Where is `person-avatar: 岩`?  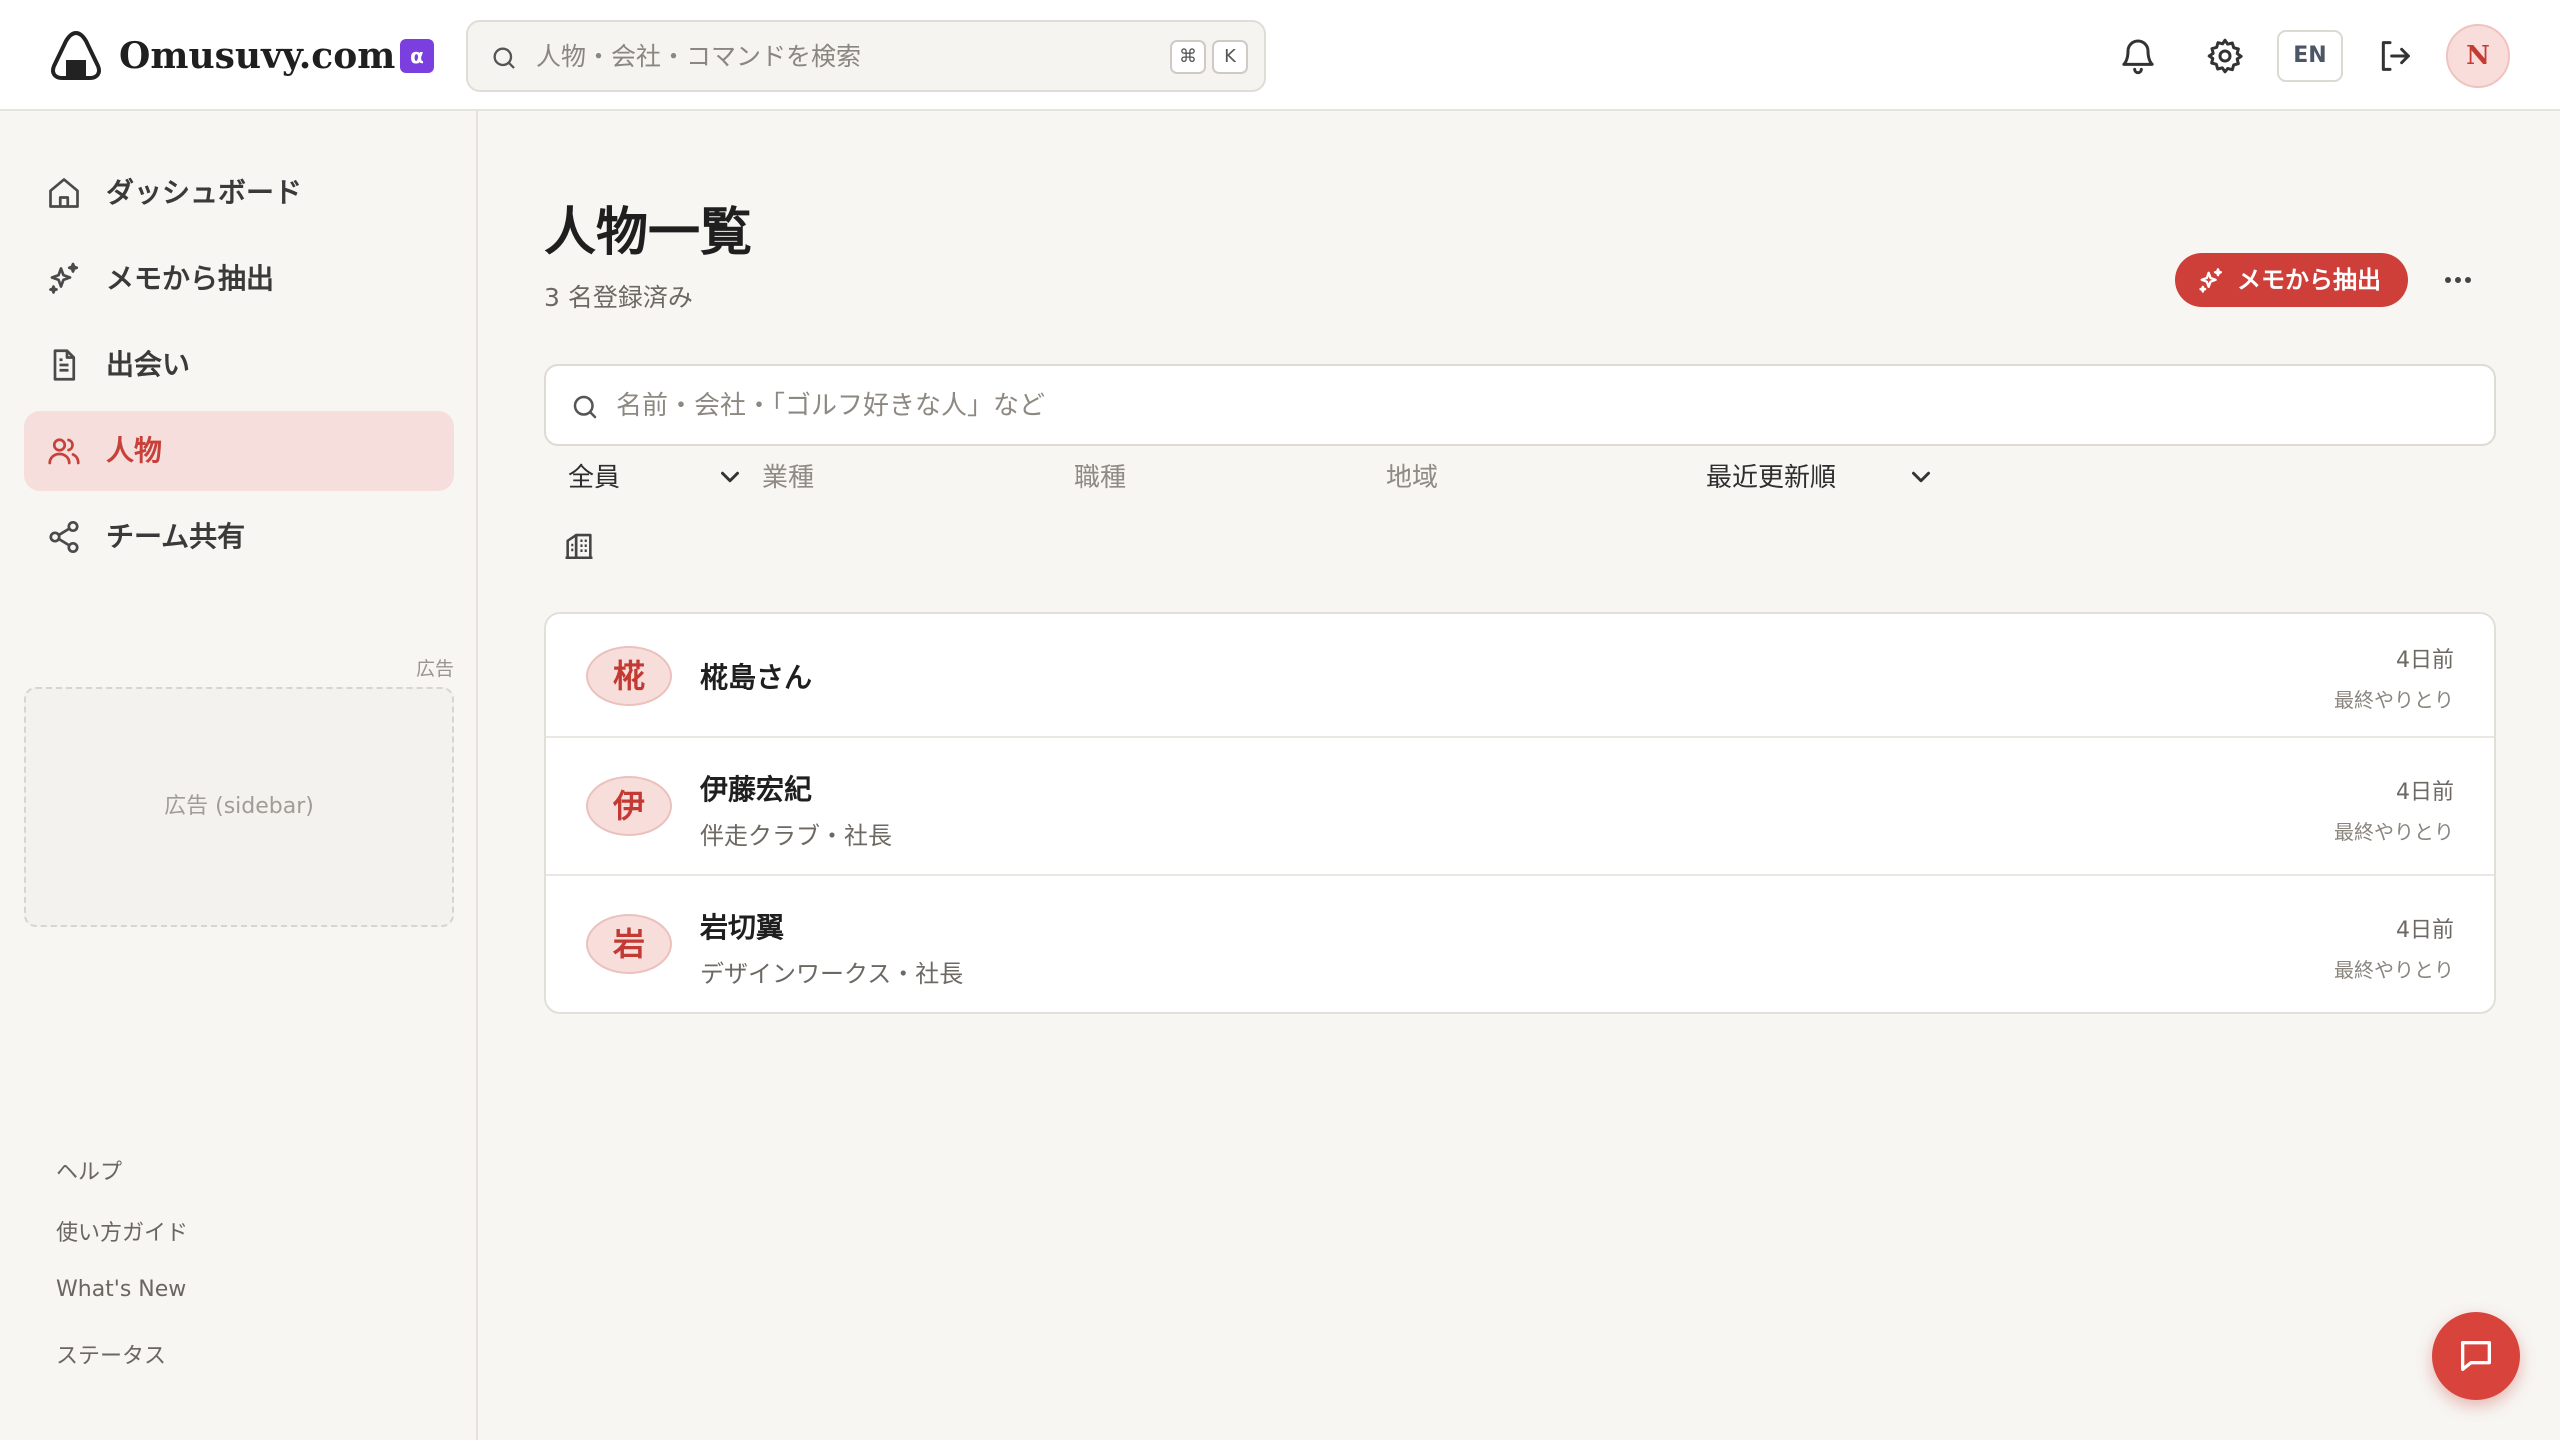
person-avatar: 岩 is located at coordinates (629, 944).